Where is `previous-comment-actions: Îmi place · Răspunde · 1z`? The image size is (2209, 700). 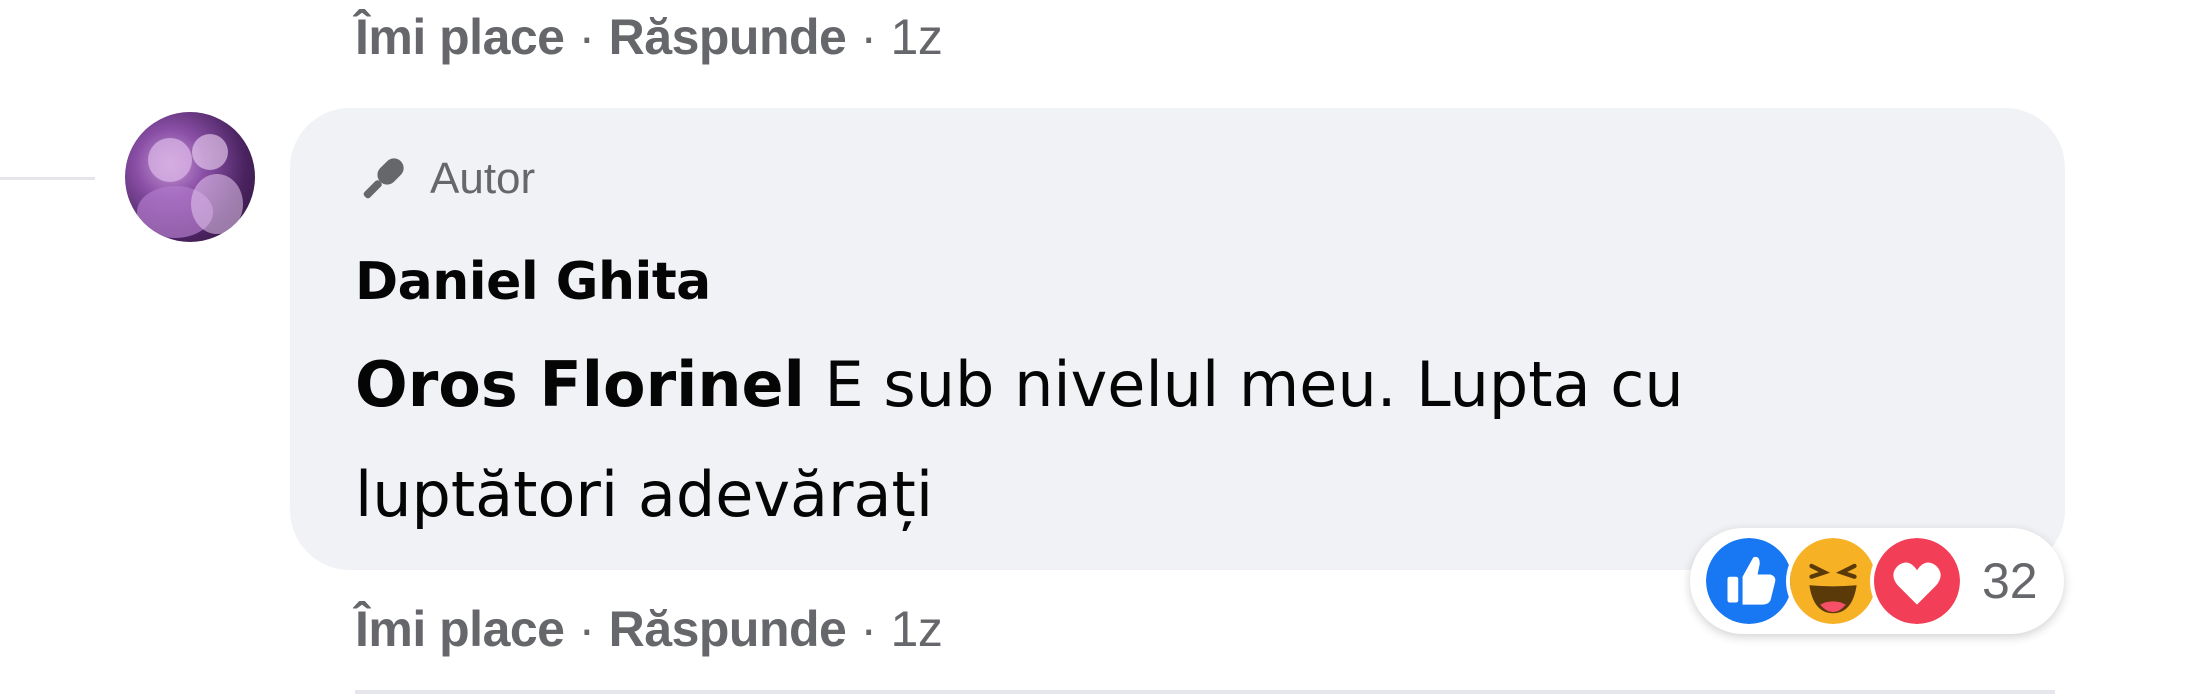
previous-comment-actions: Îmi place · Răspunde · 1z is located at coordinates (649, 37).